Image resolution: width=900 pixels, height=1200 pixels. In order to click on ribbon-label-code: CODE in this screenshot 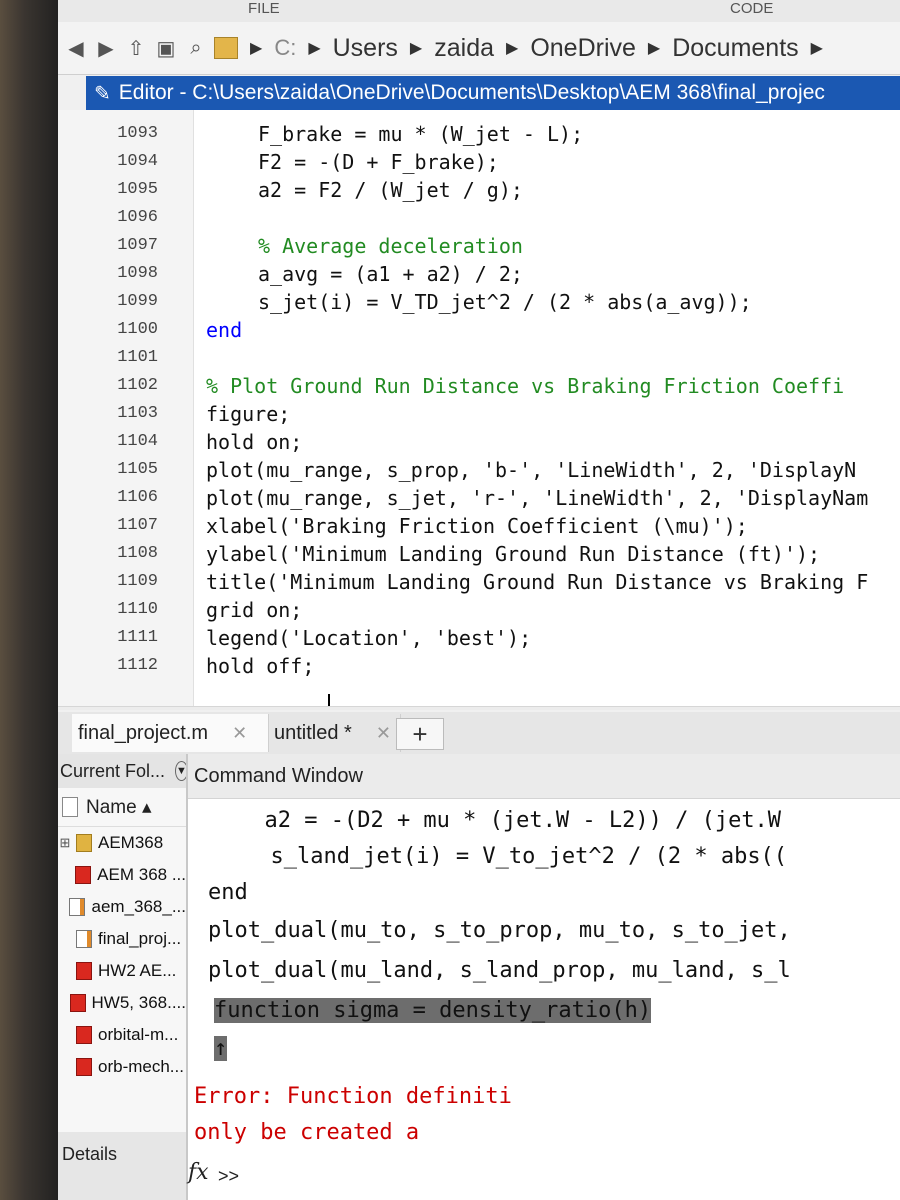, I will do `click(752, 8)`.